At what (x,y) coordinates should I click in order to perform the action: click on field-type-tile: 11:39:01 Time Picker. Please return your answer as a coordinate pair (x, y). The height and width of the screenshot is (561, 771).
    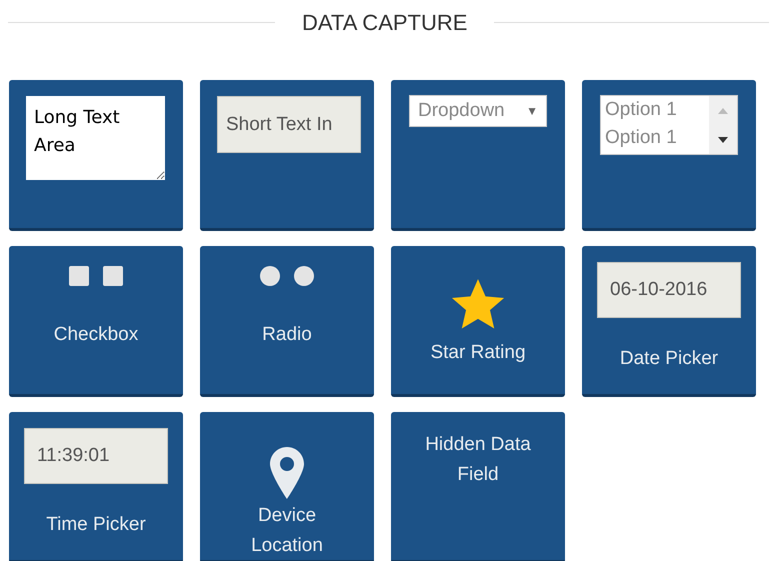
    Looking at the image, I should click on (96, 486).